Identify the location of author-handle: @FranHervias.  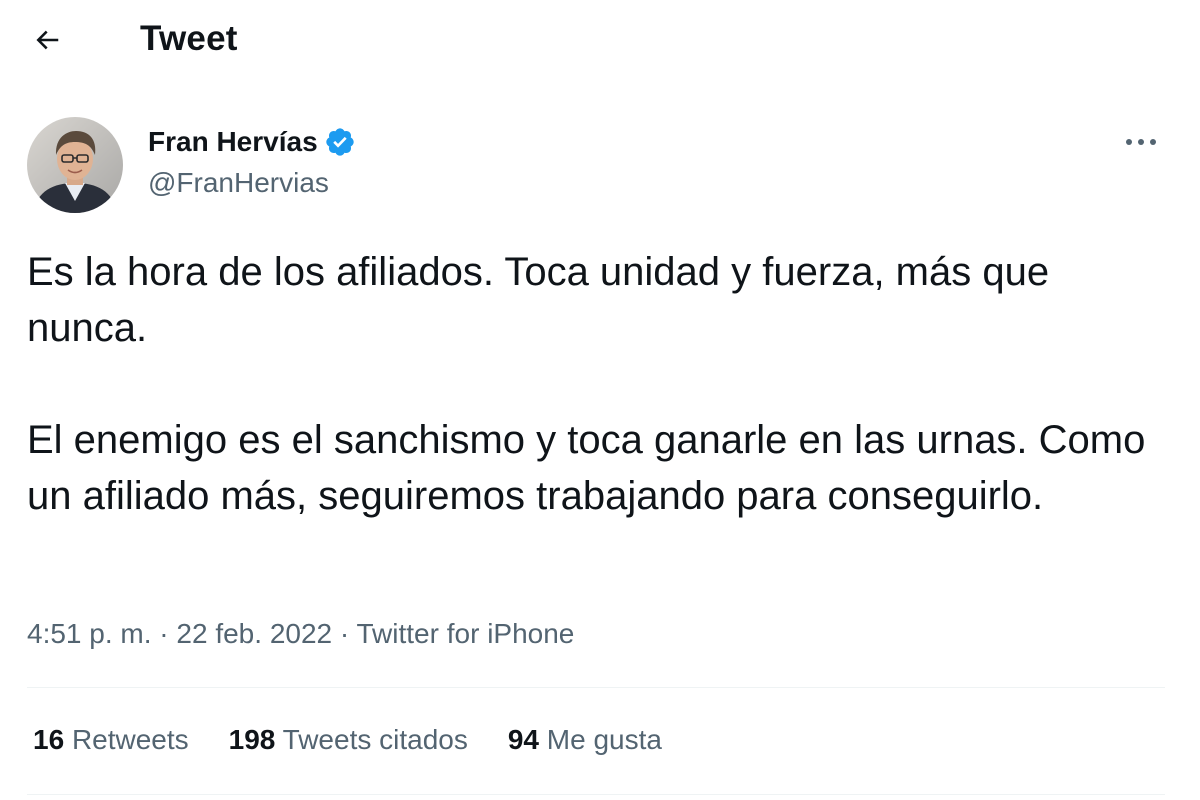
(238, 183).